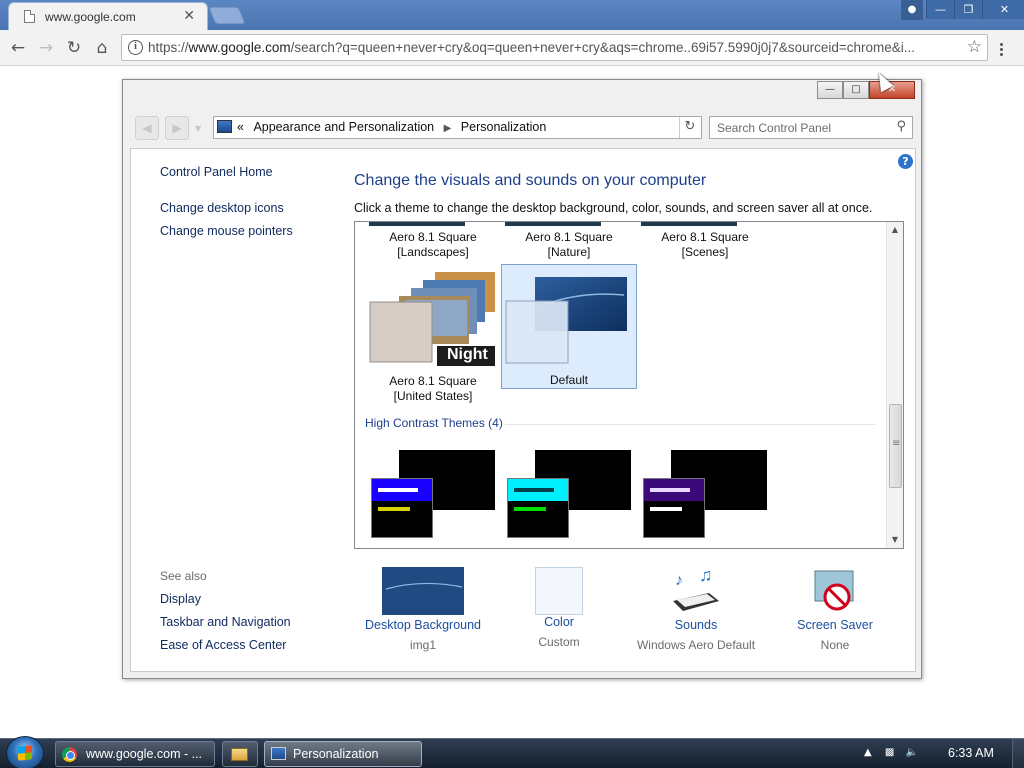 The image size is (1024, 768). Describe the element at coordinates (434, 423) in the screenshot. I see `high-contrast-group-header: High Contrast Themes (4)` at that location.